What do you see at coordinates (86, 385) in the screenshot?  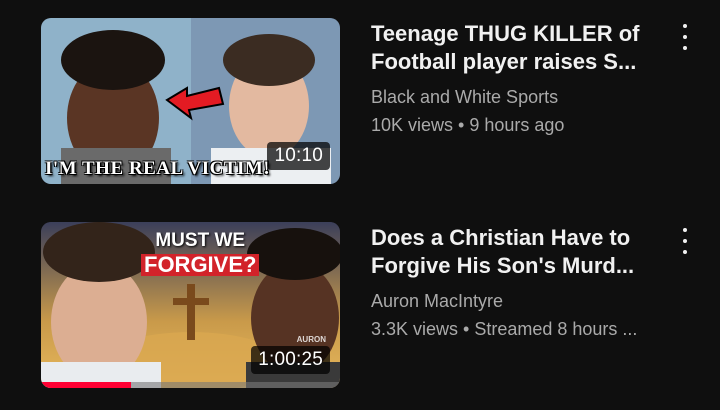 I see `watch-progress-fill` at bounding box center [86, 385].